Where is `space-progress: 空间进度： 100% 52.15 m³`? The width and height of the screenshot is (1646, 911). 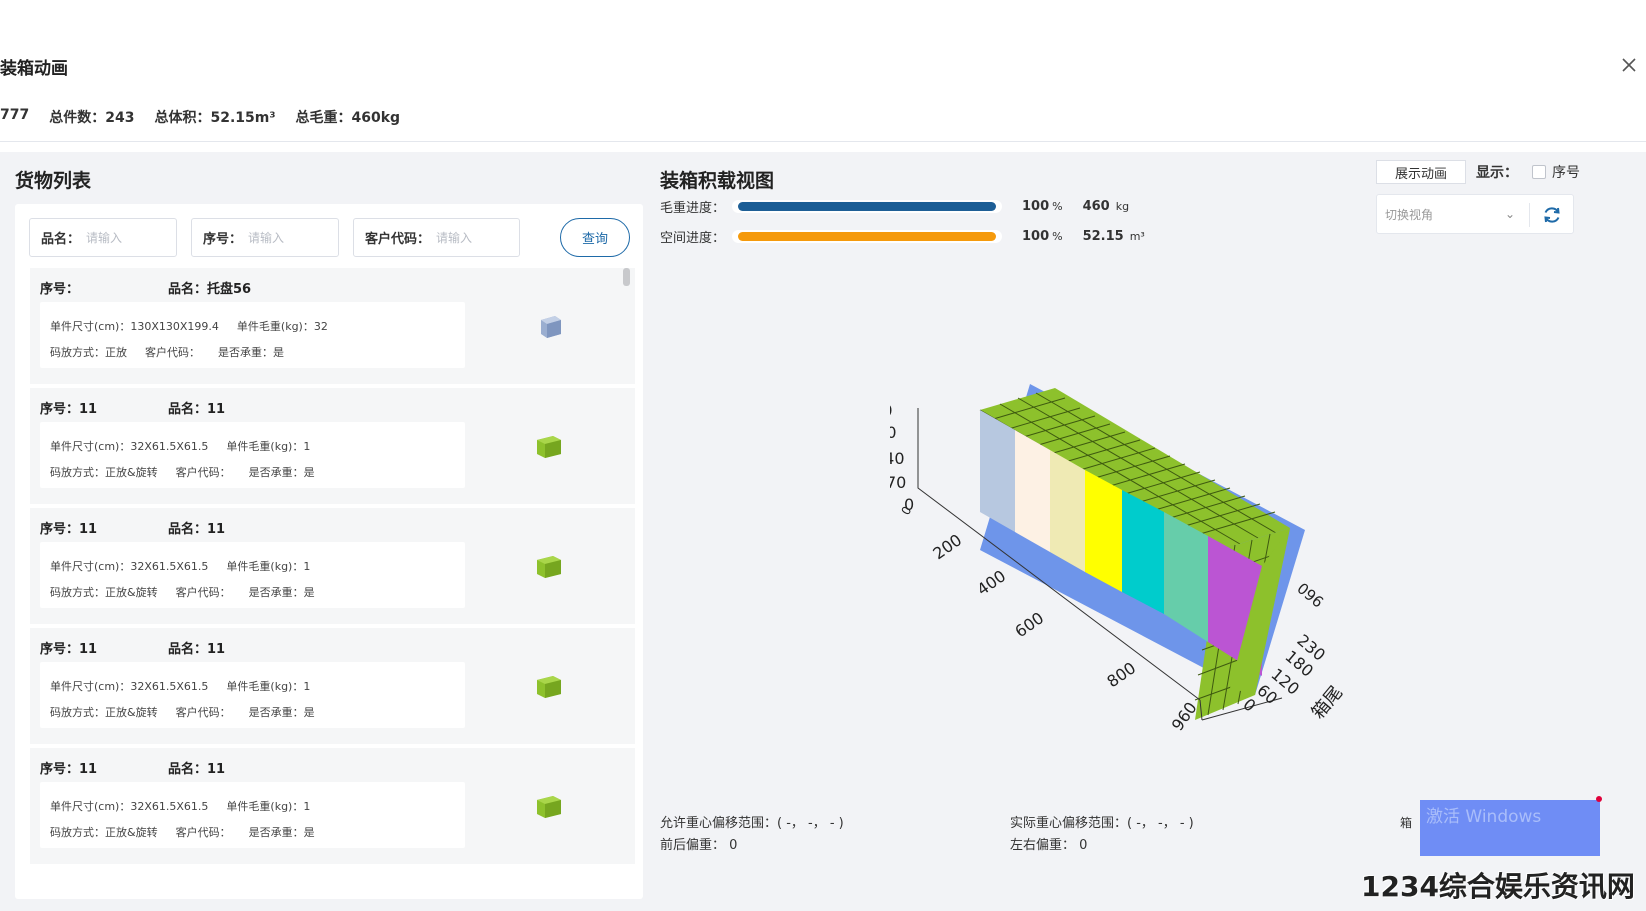 space-progress: 空间进度： 100% 52.15 m³ is located at coordinates (902, 236).